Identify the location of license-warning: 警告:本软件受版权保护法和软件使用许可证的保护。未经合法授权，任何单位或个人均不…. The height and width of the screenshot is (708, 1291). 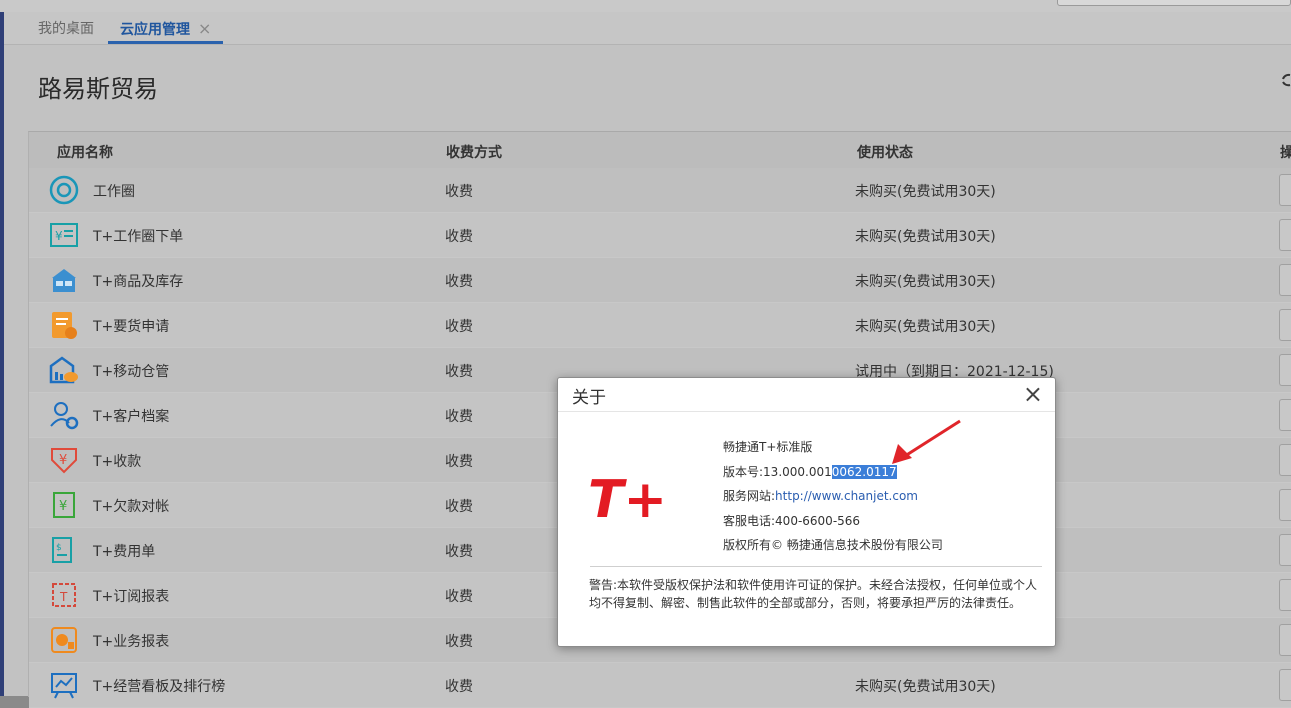
(813, 594).